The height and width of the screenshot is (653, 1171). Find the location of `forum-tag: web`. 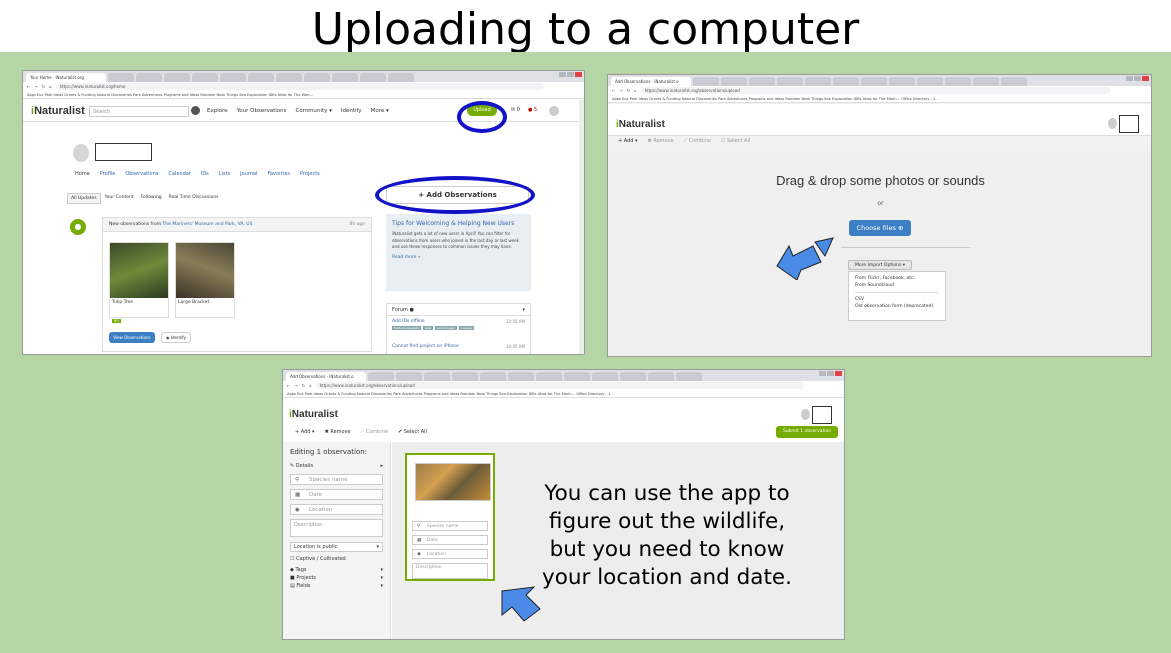

forum-tag: web is located at coordinates (428, 328).